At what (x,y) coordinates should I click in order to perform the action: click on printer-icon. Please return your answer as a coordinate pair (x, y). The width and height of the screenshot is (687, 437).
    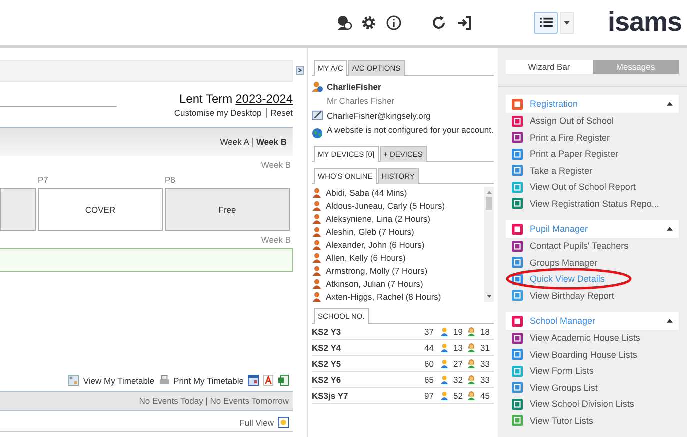
    Looking at the image, I should click on (164, 380).